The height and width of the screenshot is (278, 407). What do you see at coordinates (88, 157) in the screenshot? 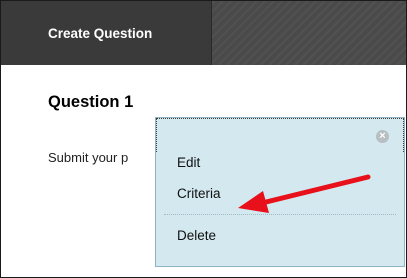
I see `question-text: Submit your p` at bounding box center [88, 157].